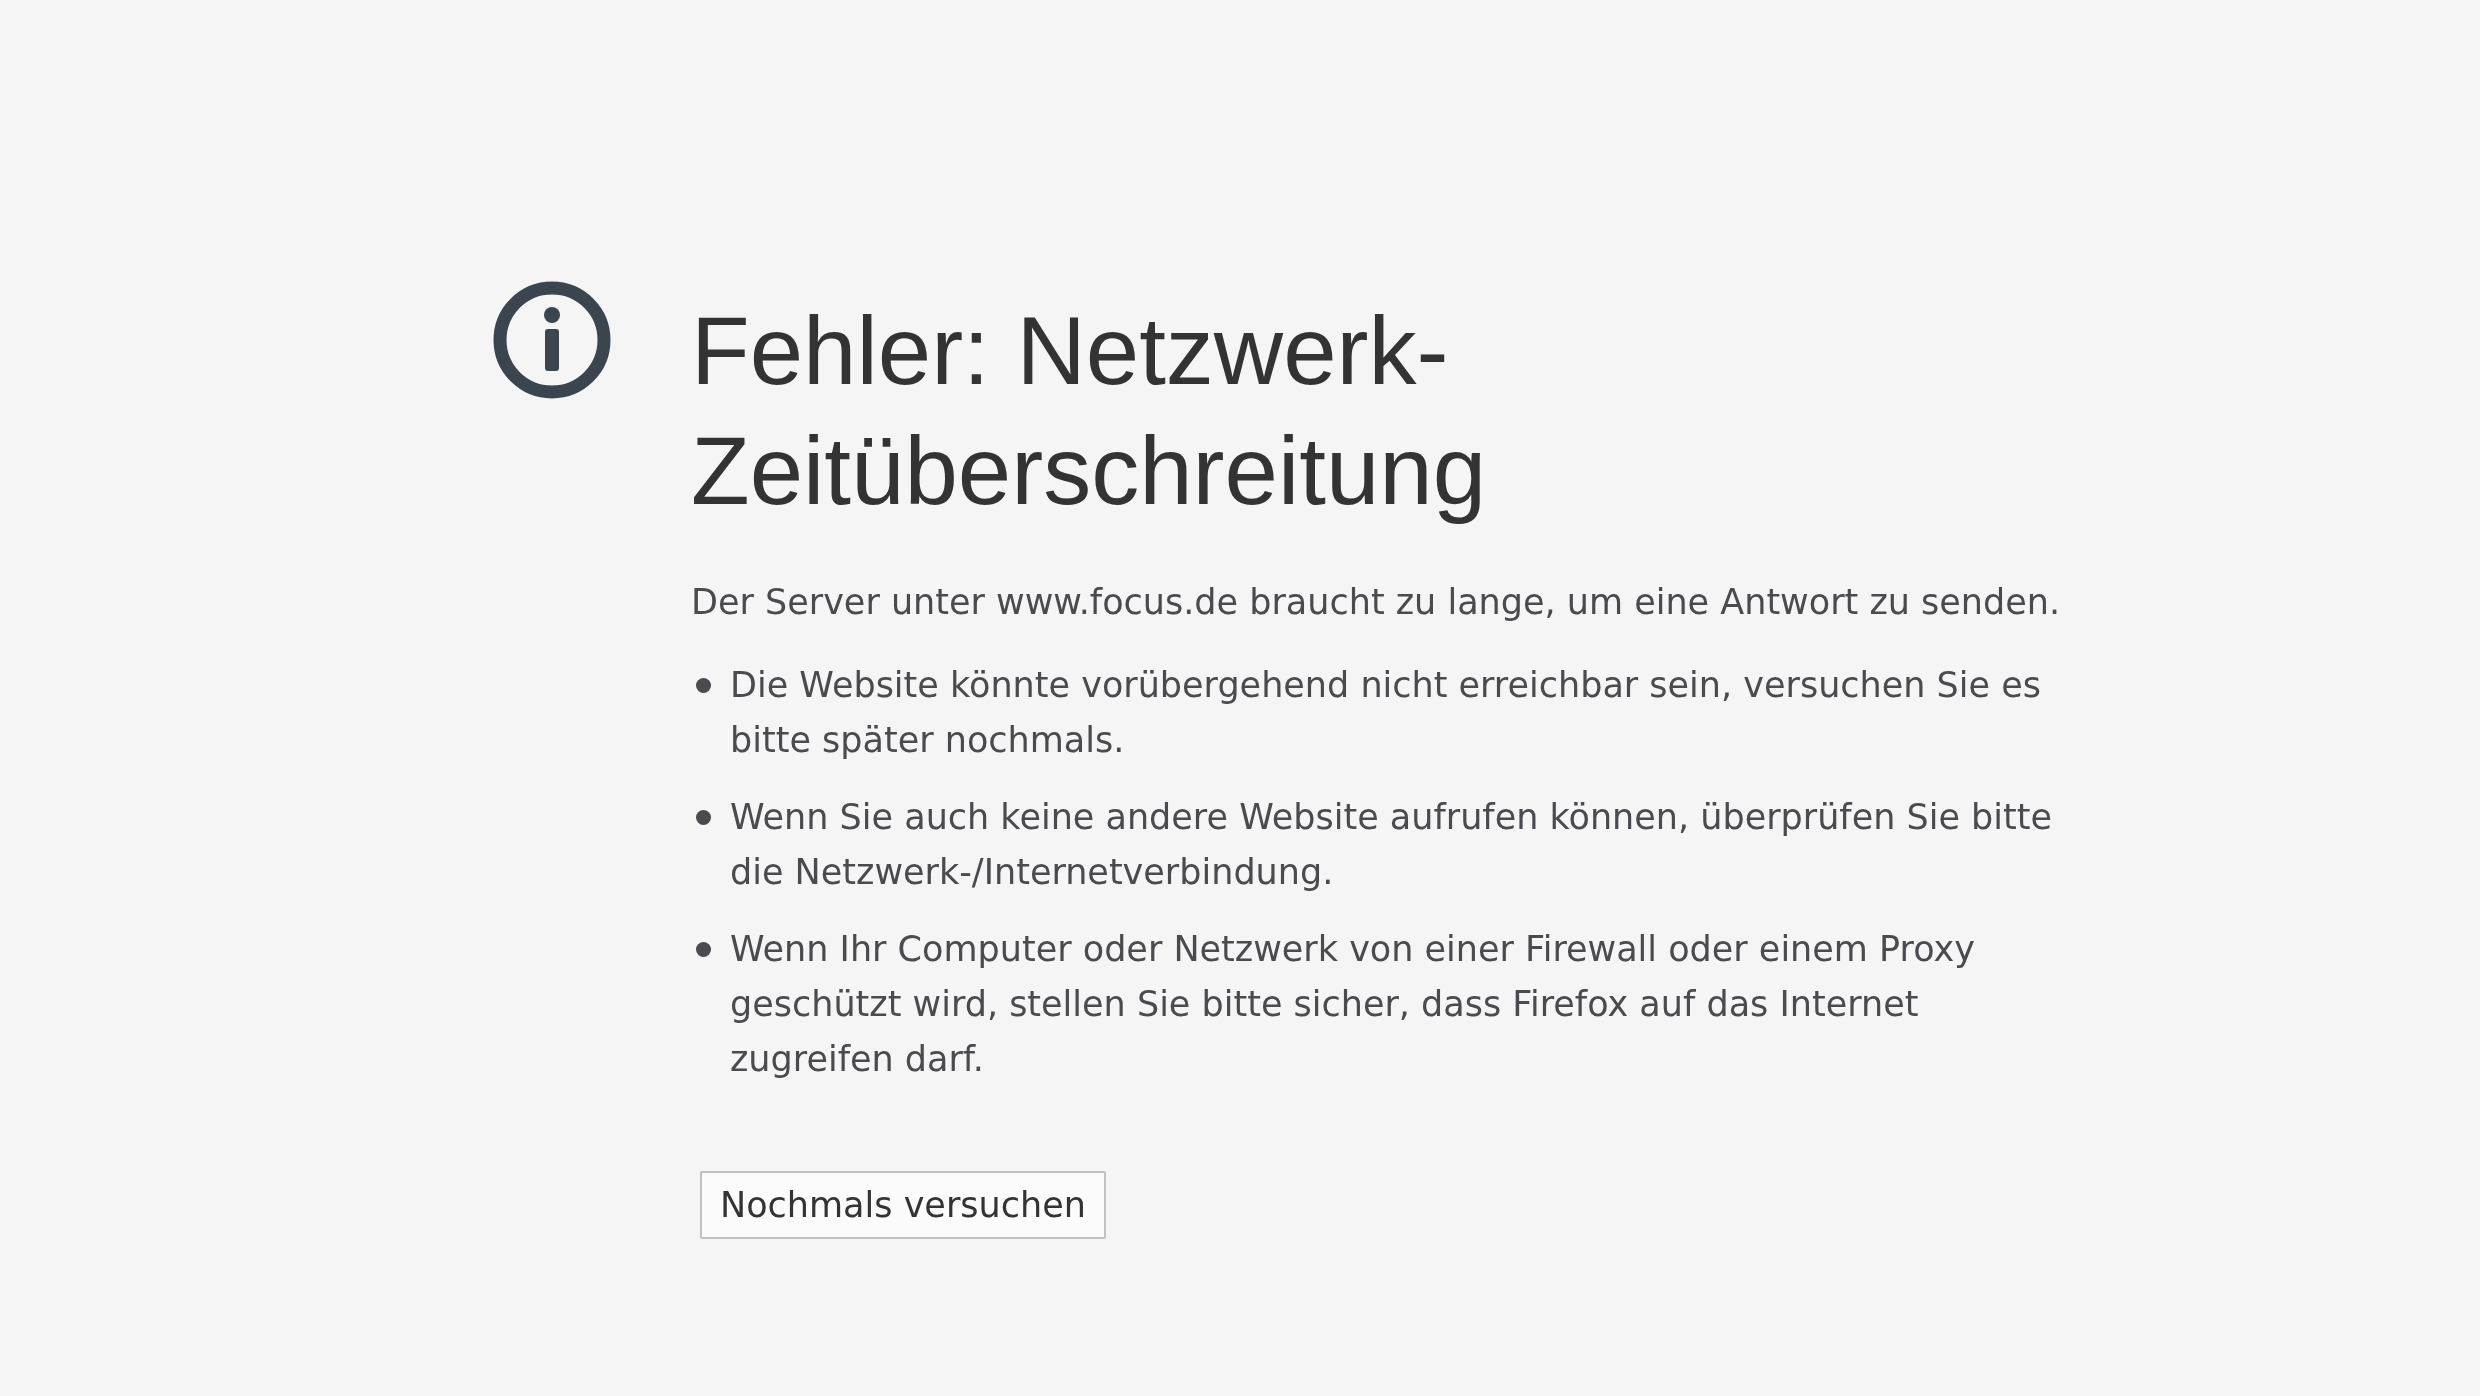  Describe the element at coordinates (1089, 411) in the screenshot. I see `error-title: Fehler: Netzwerk-Zeitüberschreitung` at that location.